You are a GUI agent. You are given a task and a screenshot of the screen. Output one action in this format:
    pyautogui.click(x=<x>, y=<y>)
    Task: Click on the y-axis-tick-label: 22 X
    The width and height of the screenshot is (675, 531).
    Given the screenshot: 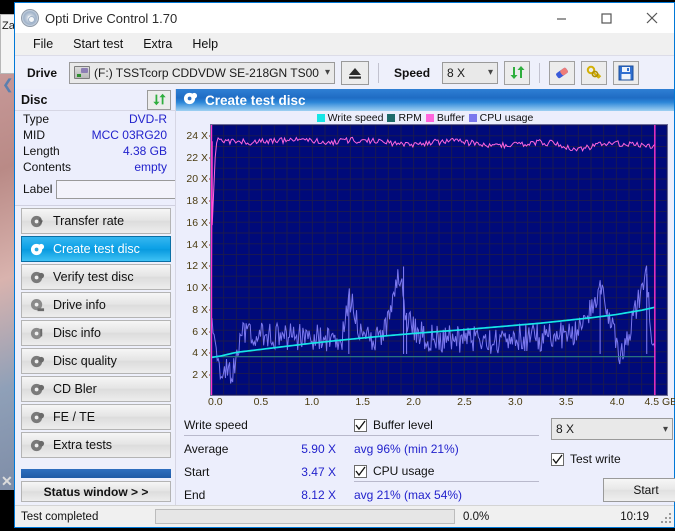 What is the action you would take?
    pyautogui.click(x=197, y=157)
    